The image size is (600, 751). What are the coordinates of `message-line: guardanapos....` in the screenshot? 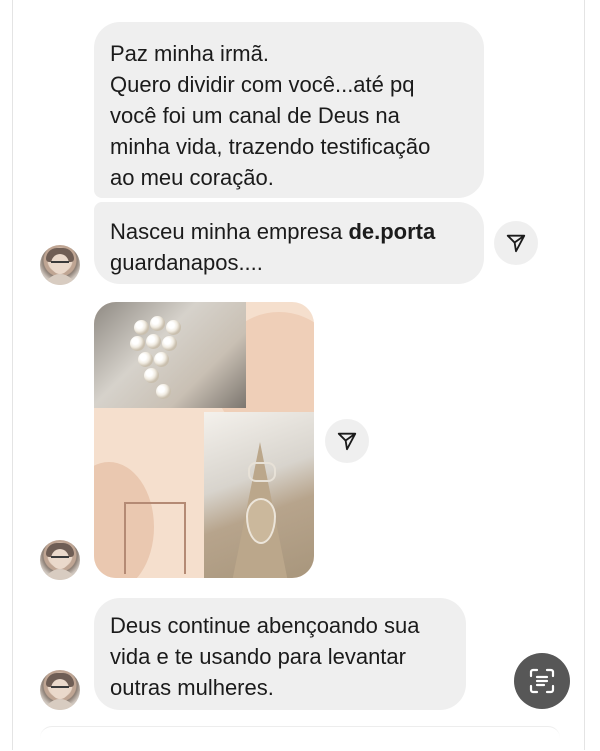 It's located at (186, 262).